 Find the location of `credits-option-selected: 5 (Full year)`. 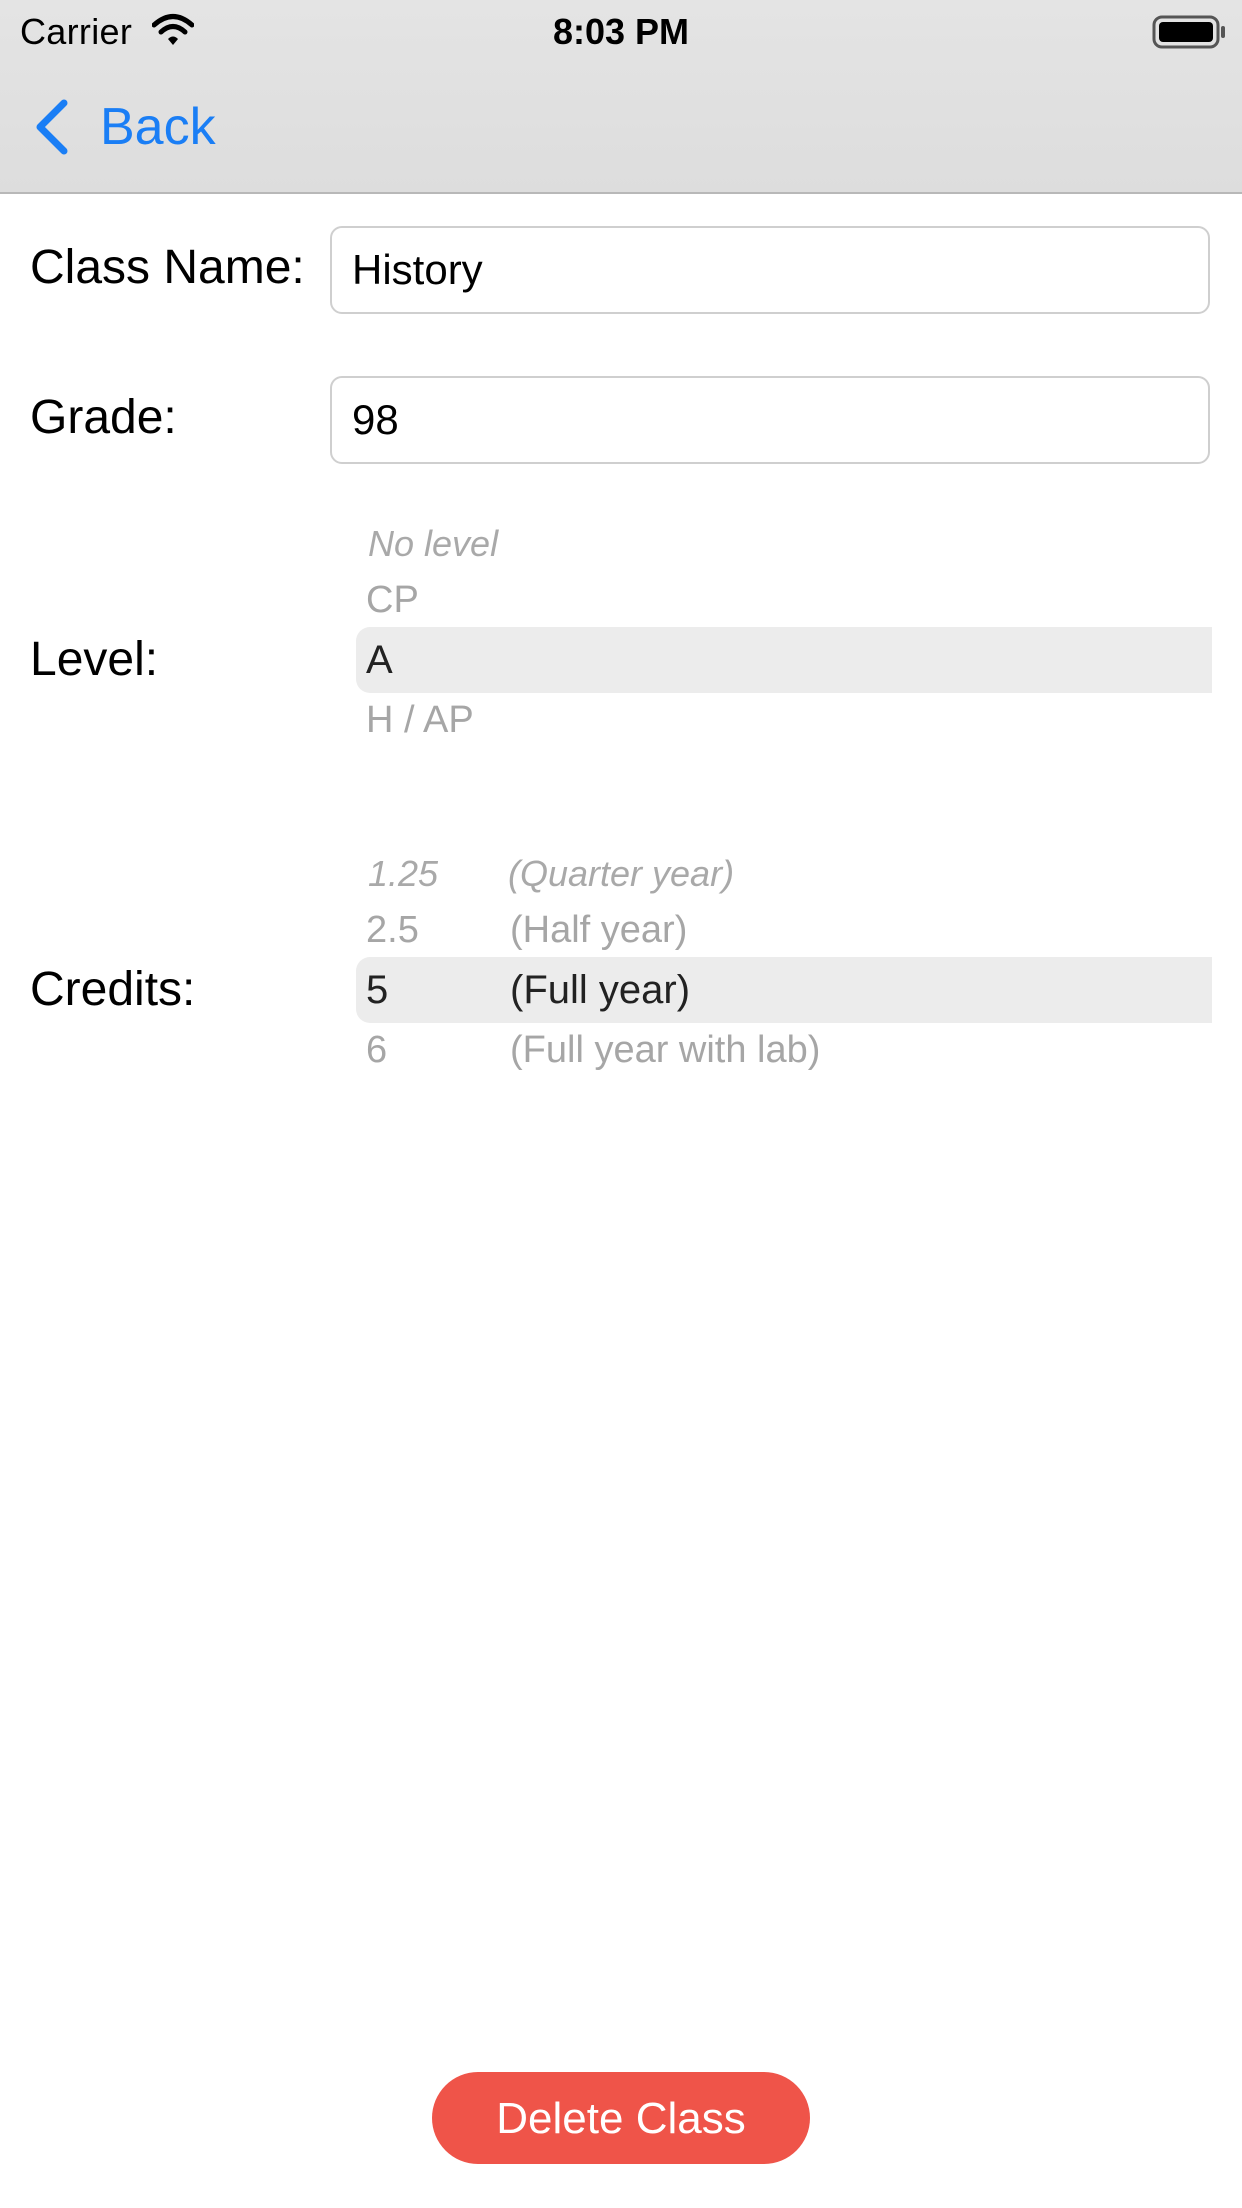

credits-option-selected: 5 (Full year) is located at coordinates (528, 990).